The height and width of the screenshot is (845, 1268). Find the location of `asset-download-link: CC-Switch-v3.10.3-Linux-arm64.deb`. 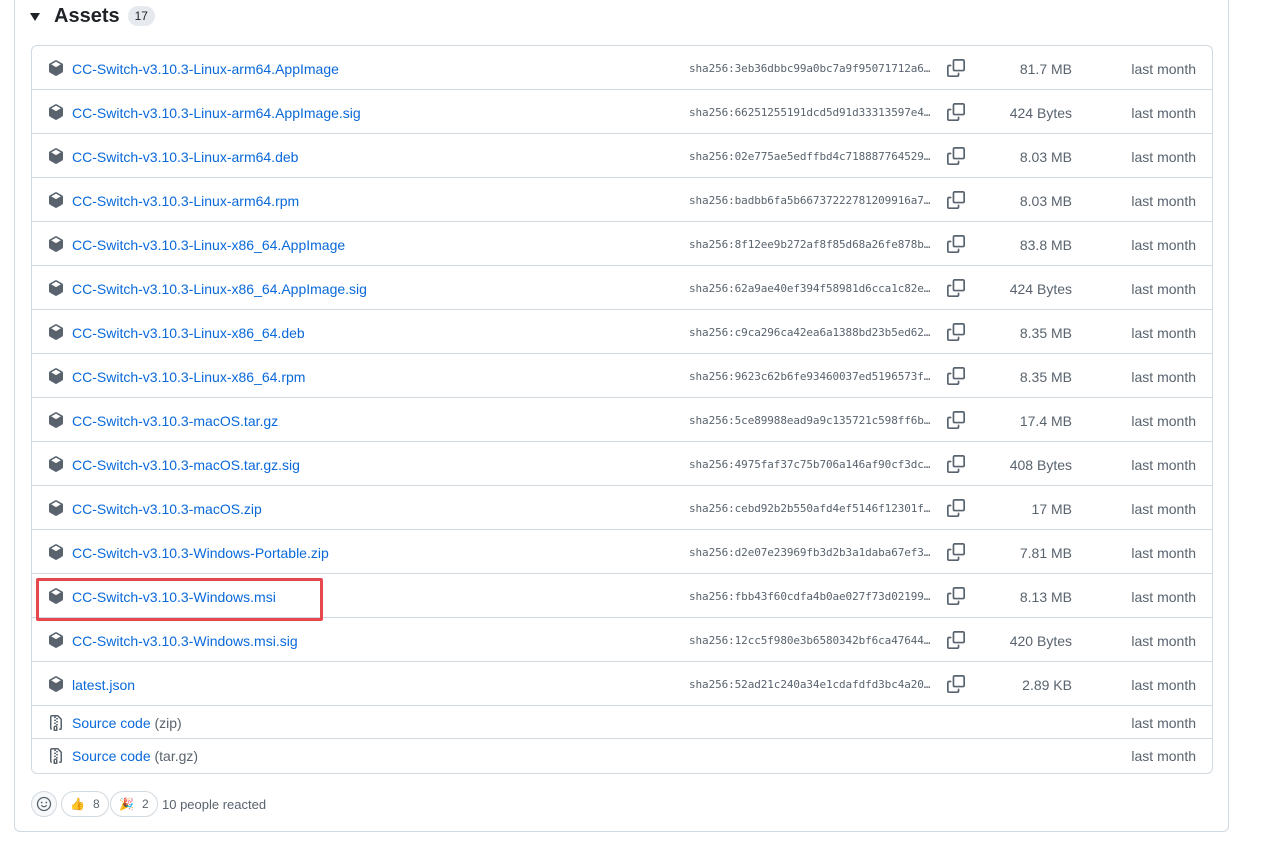

asset-download-link: CC-Switch-v3.10.3-Linux-arm64.deb is located at coordinates (185, 157).